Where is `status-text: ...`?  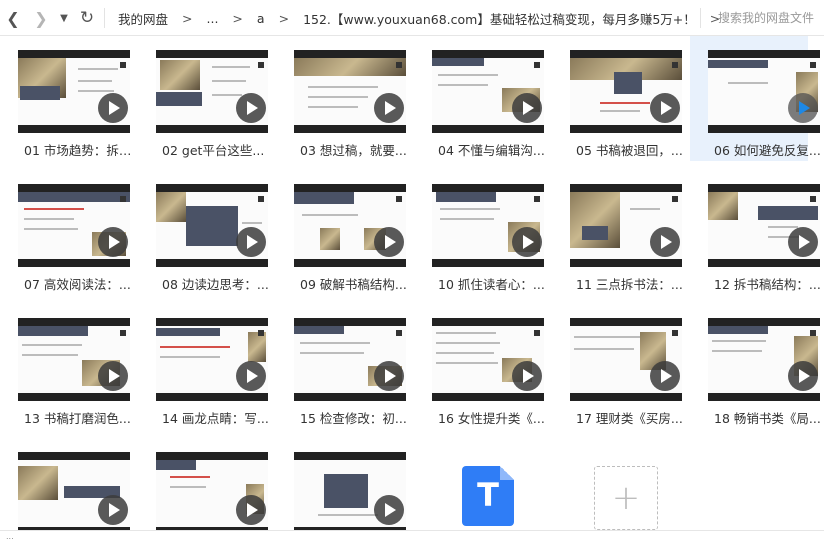 status-text: ... is located at coordinates (10, 536).